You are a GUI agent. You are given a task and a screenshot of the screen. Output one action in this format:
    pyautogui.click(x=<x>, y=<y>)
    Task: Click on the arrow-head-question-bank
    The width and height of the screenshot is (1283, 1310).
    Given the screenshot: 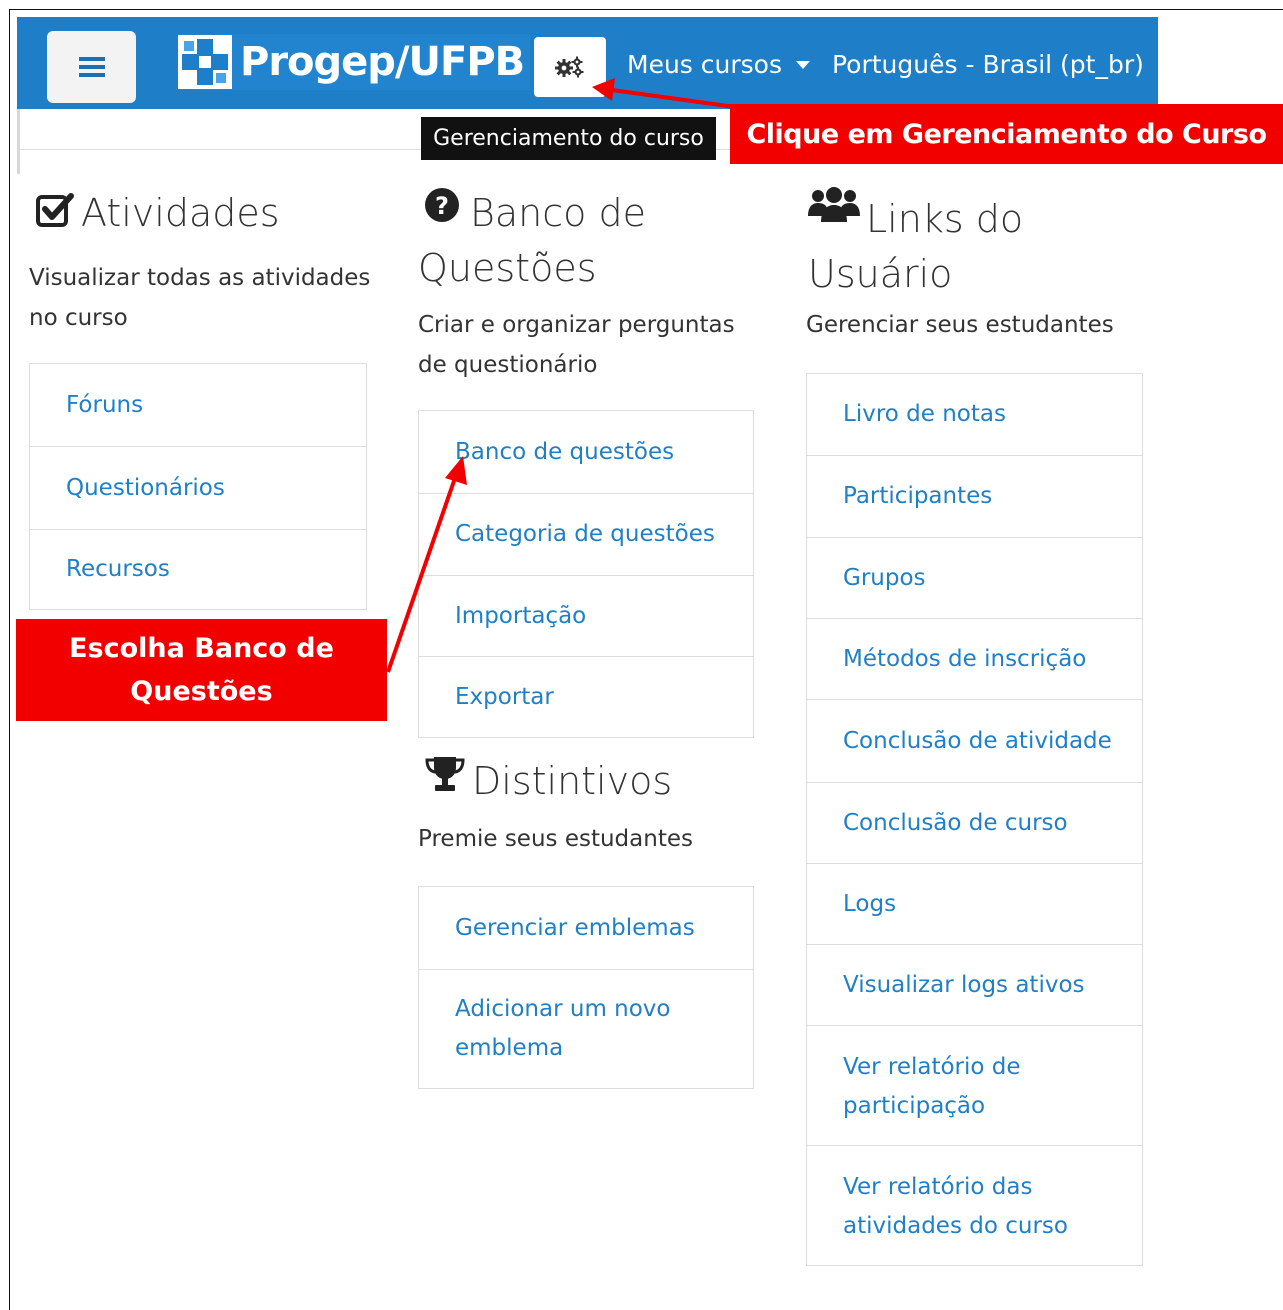 What is the action you would take?
    pyautogui.click(x=456, y=470)
    